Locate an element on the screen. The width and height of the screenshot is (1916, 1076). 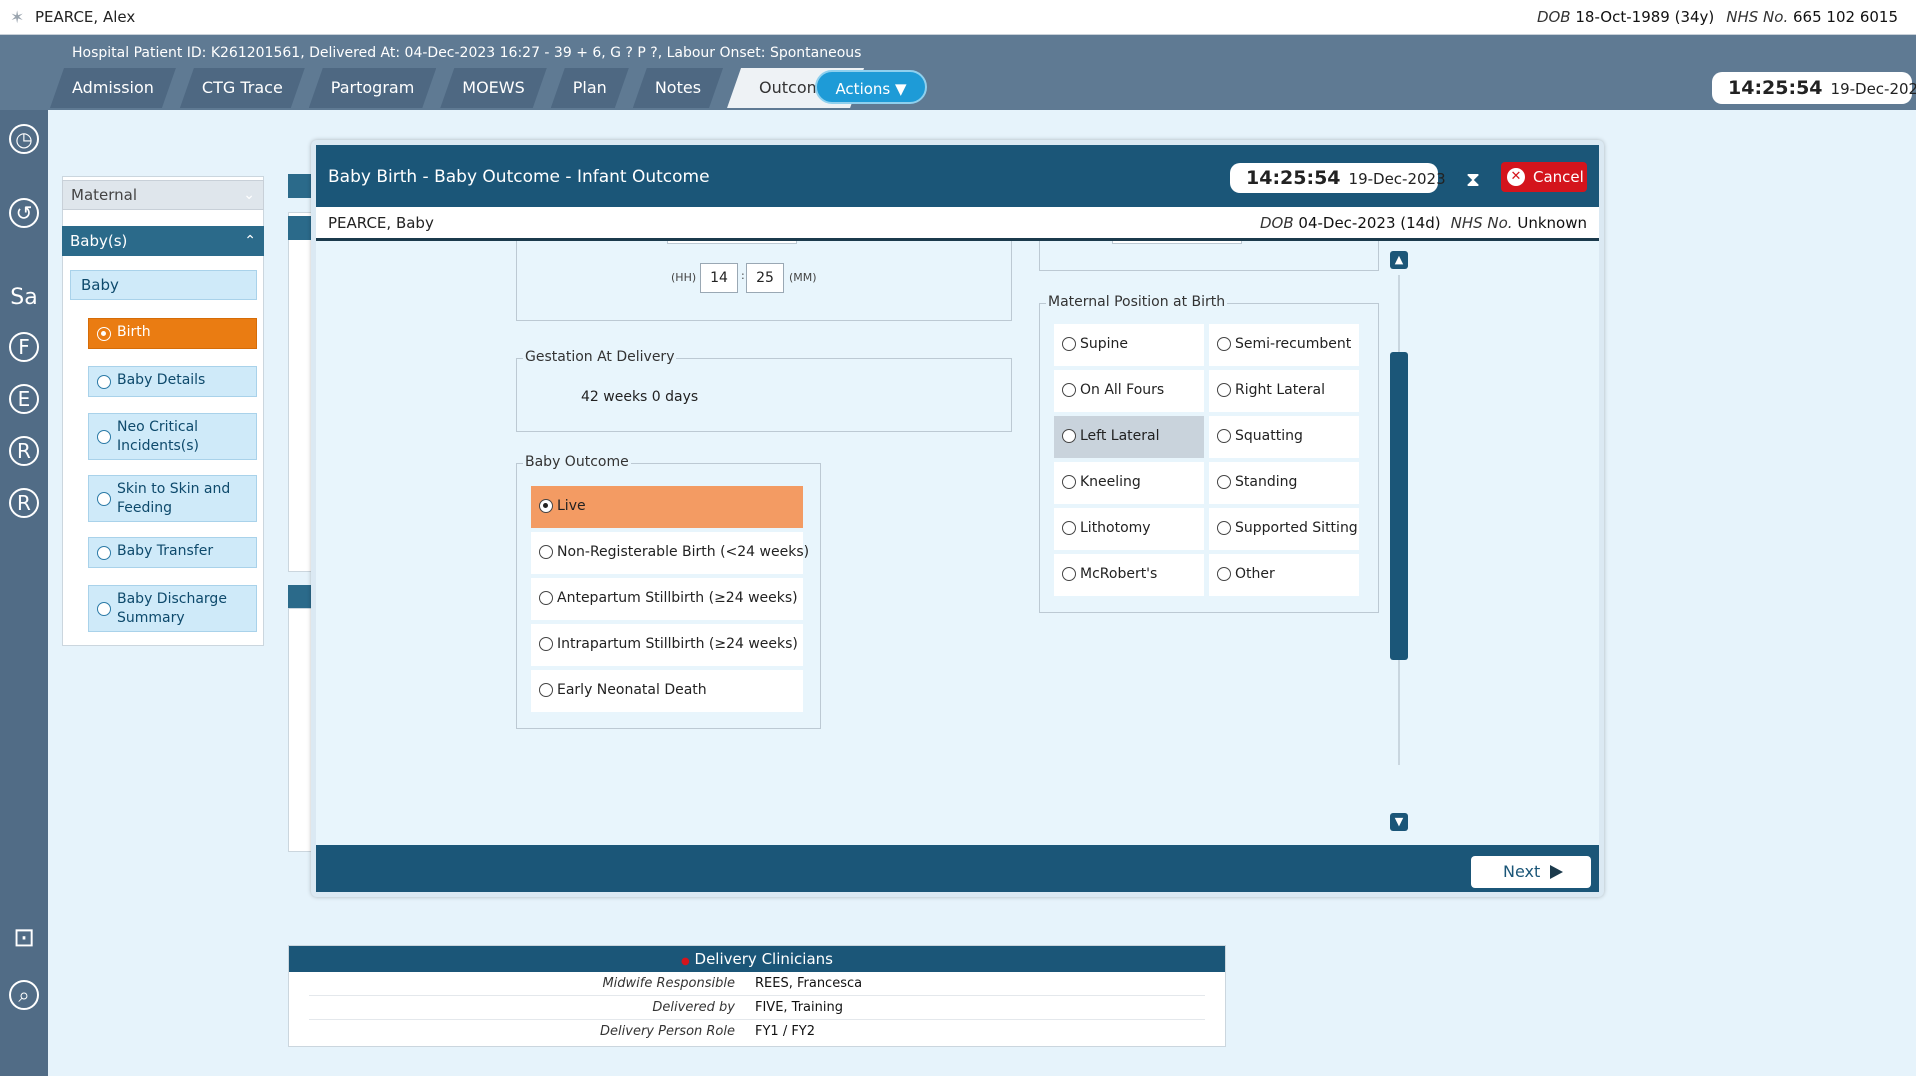
actions-button: Actions ▼ is located at coordinates (871, 87).